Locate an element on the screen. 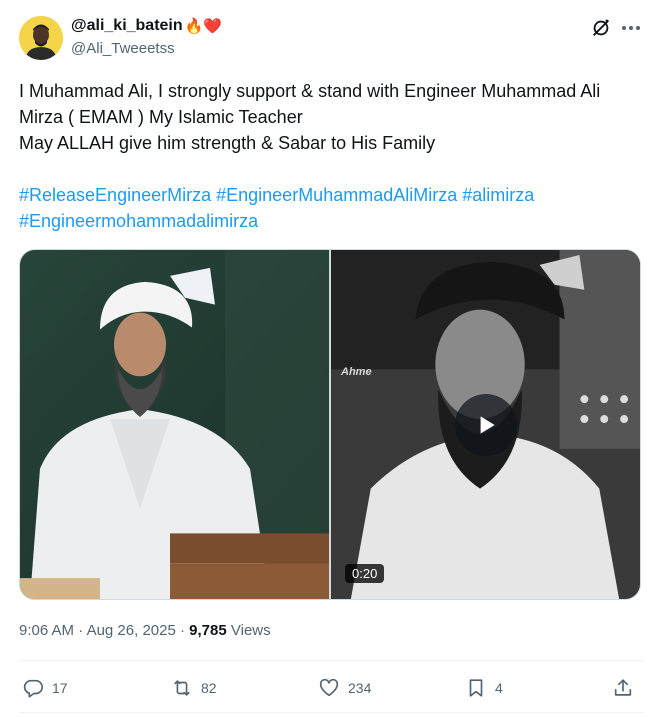 The image size is (663, 717). hashtag-link: #alimirza is located at coordinates (498, 195).